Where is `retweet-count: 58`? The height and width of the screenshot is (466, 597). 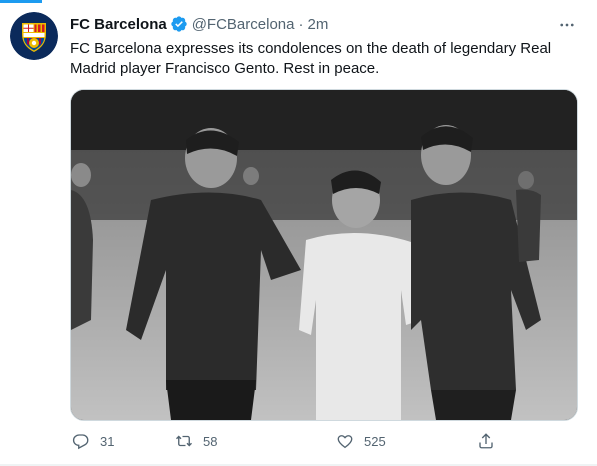
retweet-count: 58 is located at coordinates (210, 441).